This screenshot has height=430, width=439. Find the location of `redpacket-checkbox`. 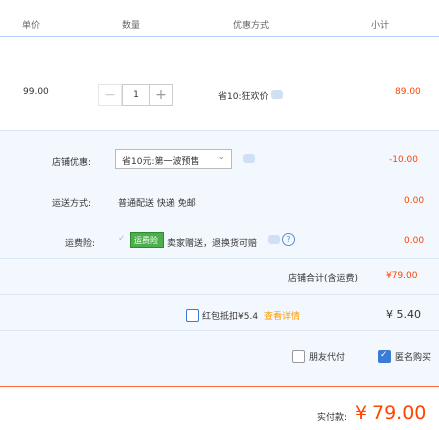

redpacket-checkbox is located at coordinates (192, 315).